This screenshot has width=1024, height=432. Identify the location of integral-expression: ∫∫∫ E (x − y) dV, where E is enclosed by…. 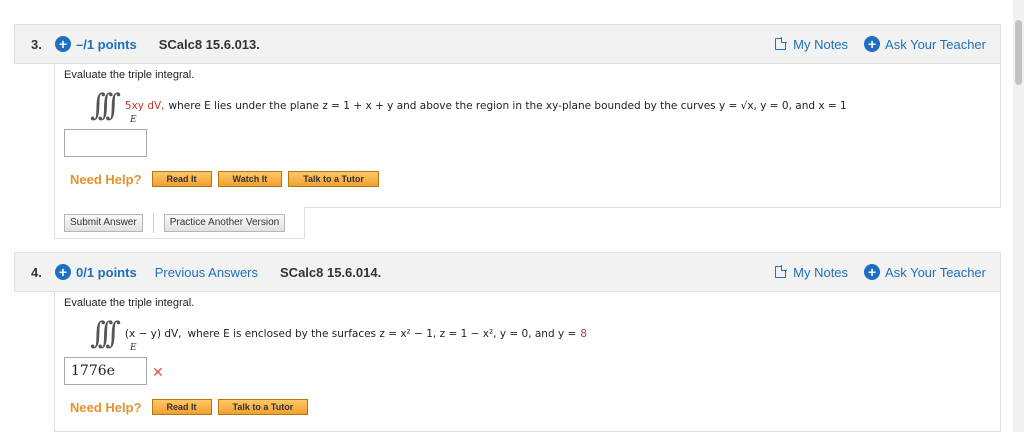
(339, 334).